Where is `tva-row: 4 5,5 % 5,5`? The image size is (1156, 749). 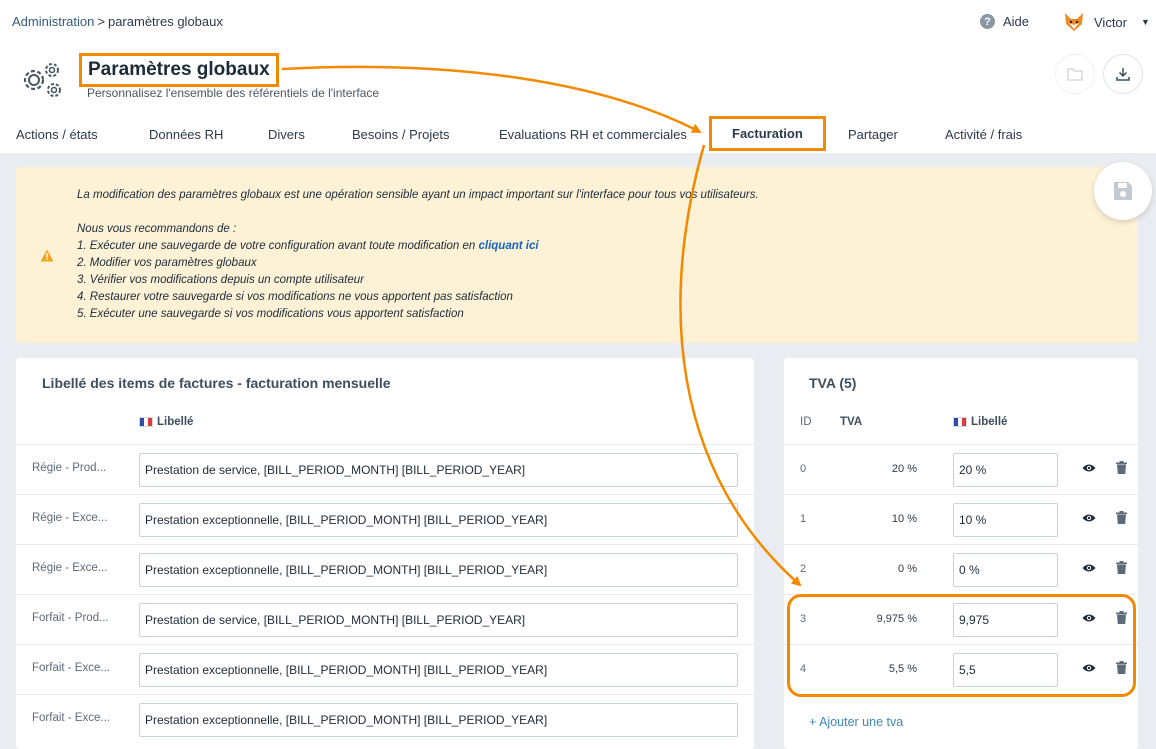
tva-row: 4 5,5 % 5,5 is located at coordinates (961, 669).